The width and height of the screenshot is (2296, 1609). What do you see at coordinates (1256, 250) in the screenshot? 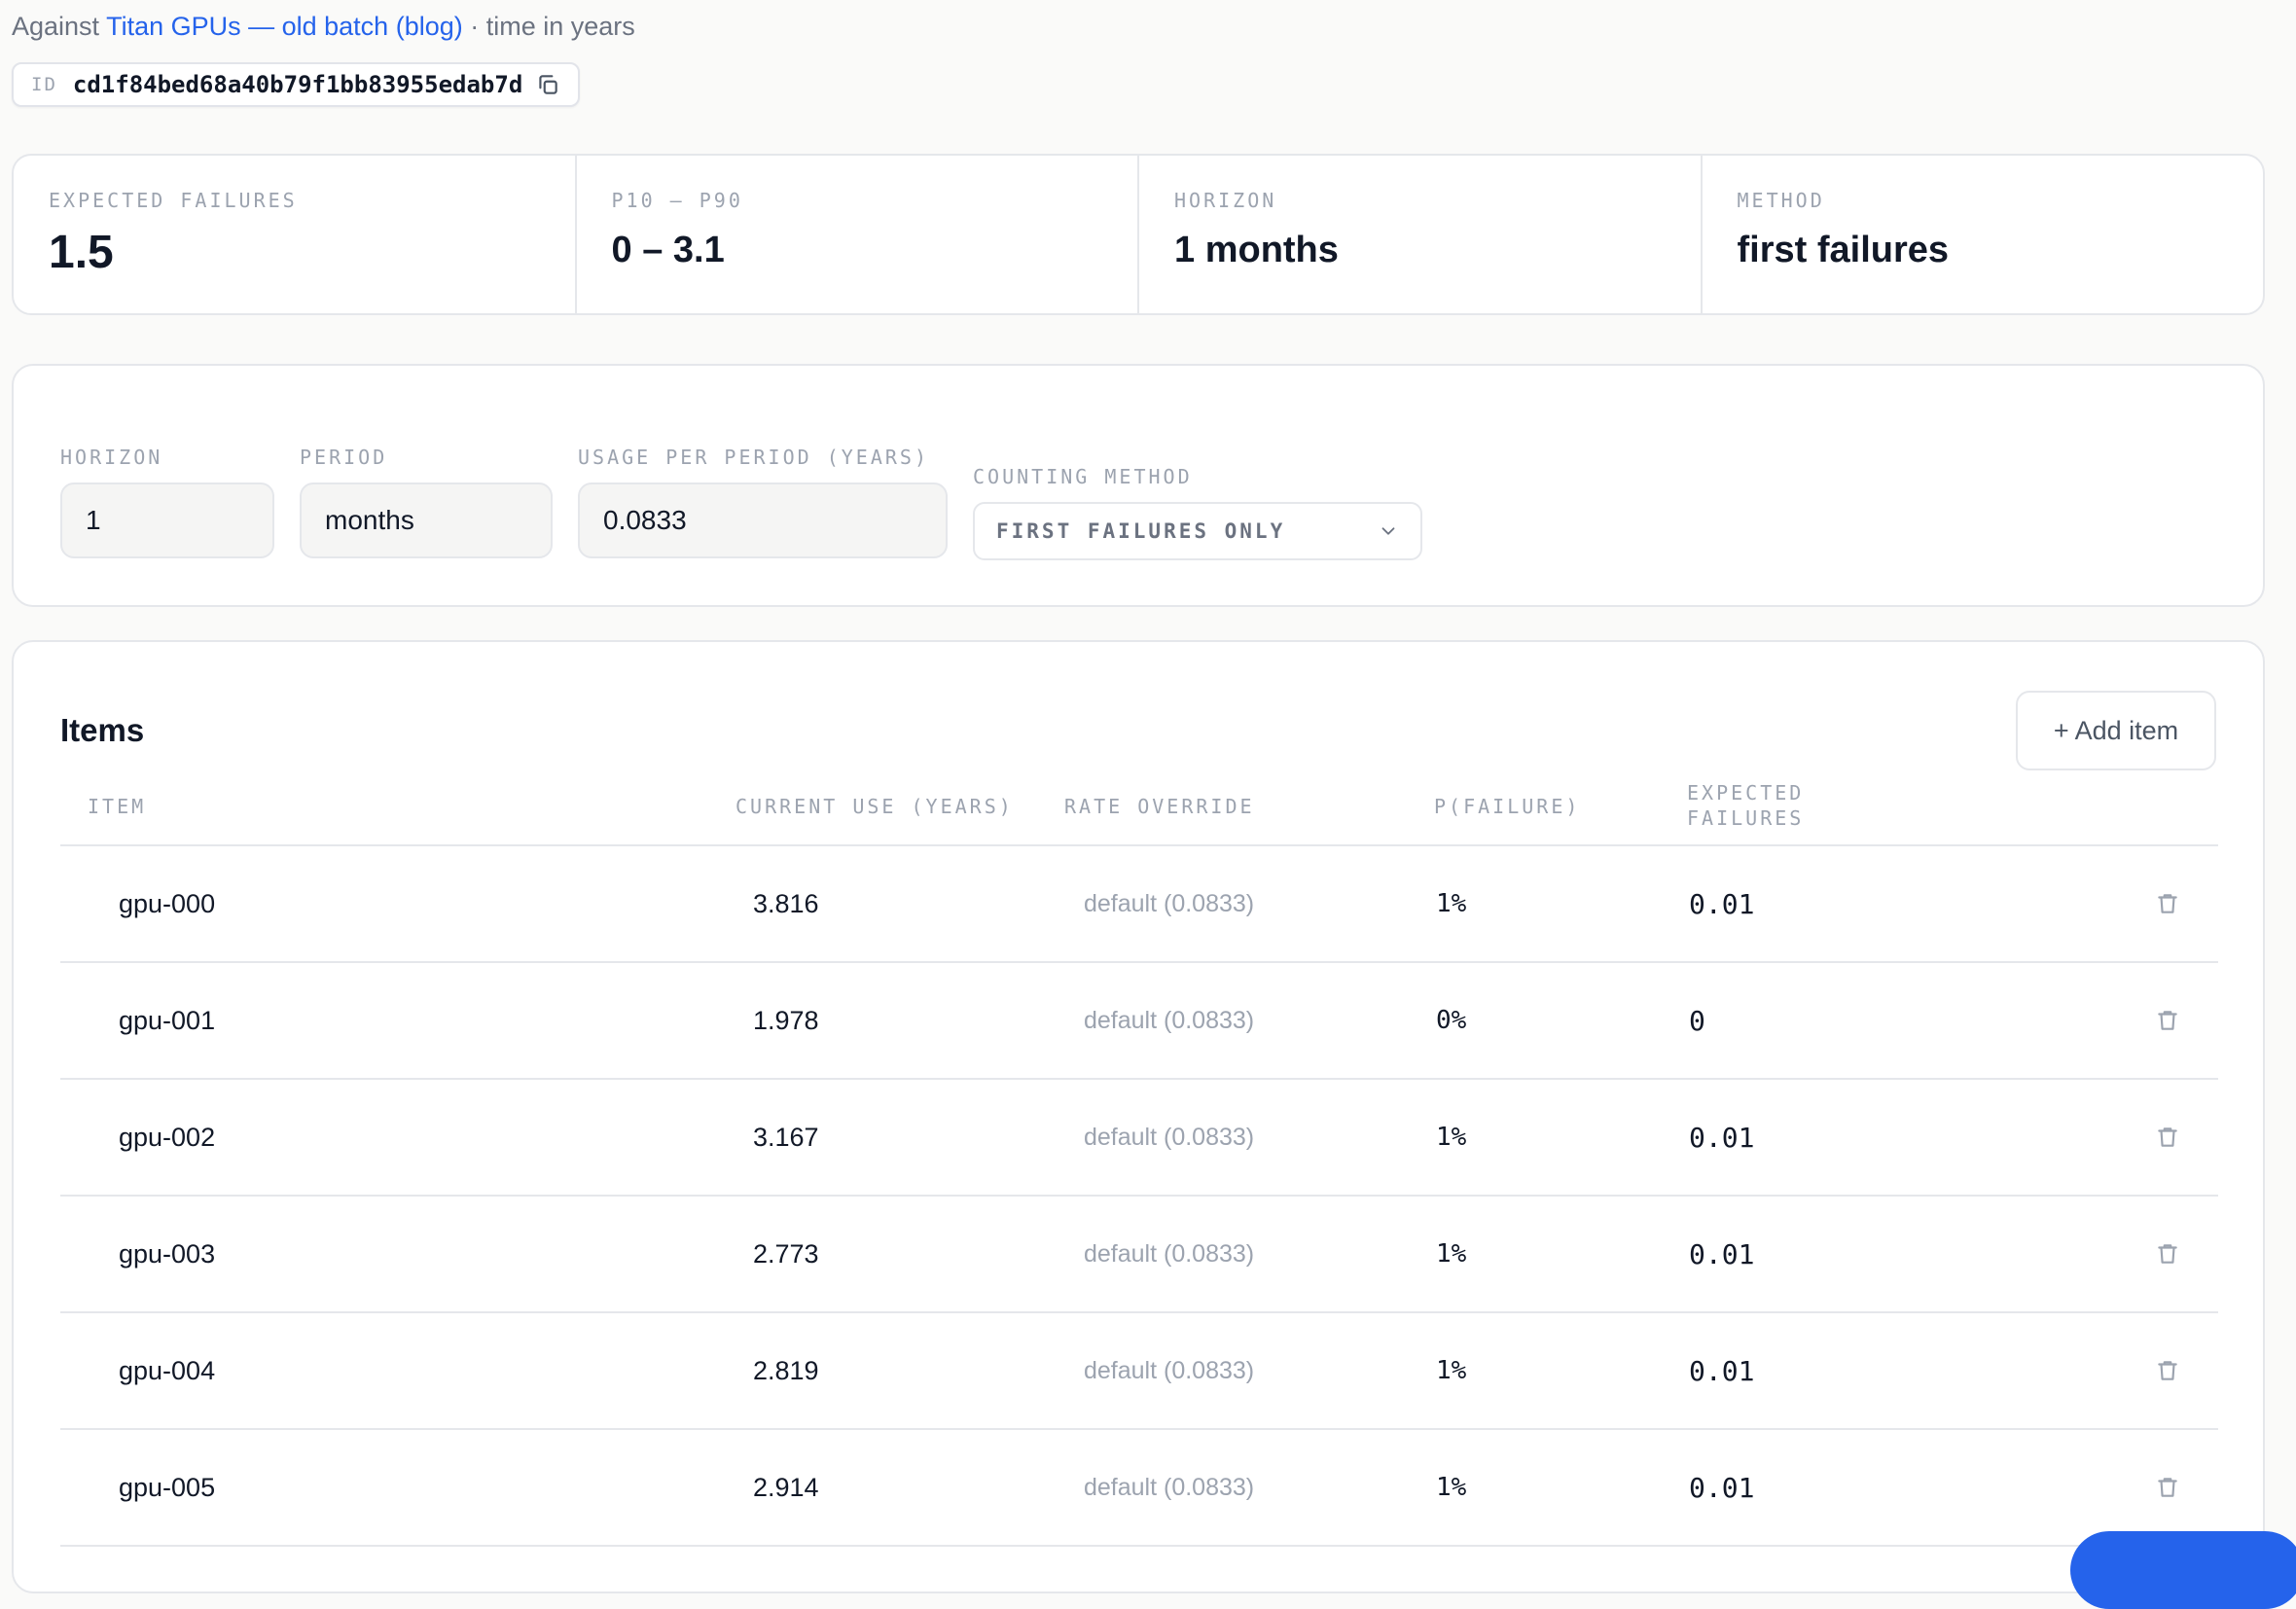
I see `stat-value: 1 months` at bounding box center [1256, 250].